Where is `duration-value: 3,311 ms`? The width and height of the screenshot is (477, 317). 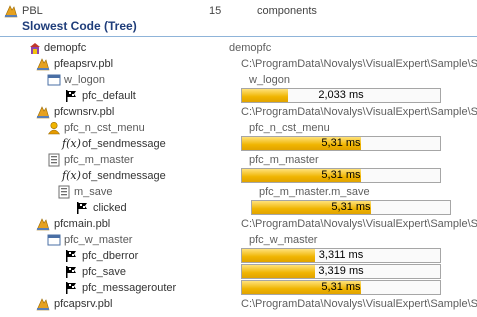
duration-value: 3,311 ms is located at coordinates (341, 255).